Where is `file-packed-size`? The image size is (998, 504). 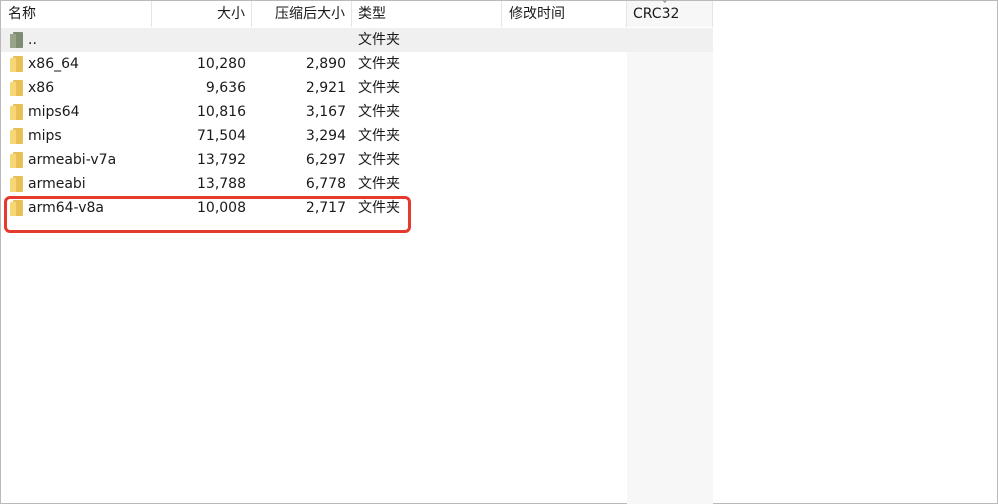 file-packed-size is located at coordinates (299, 40).